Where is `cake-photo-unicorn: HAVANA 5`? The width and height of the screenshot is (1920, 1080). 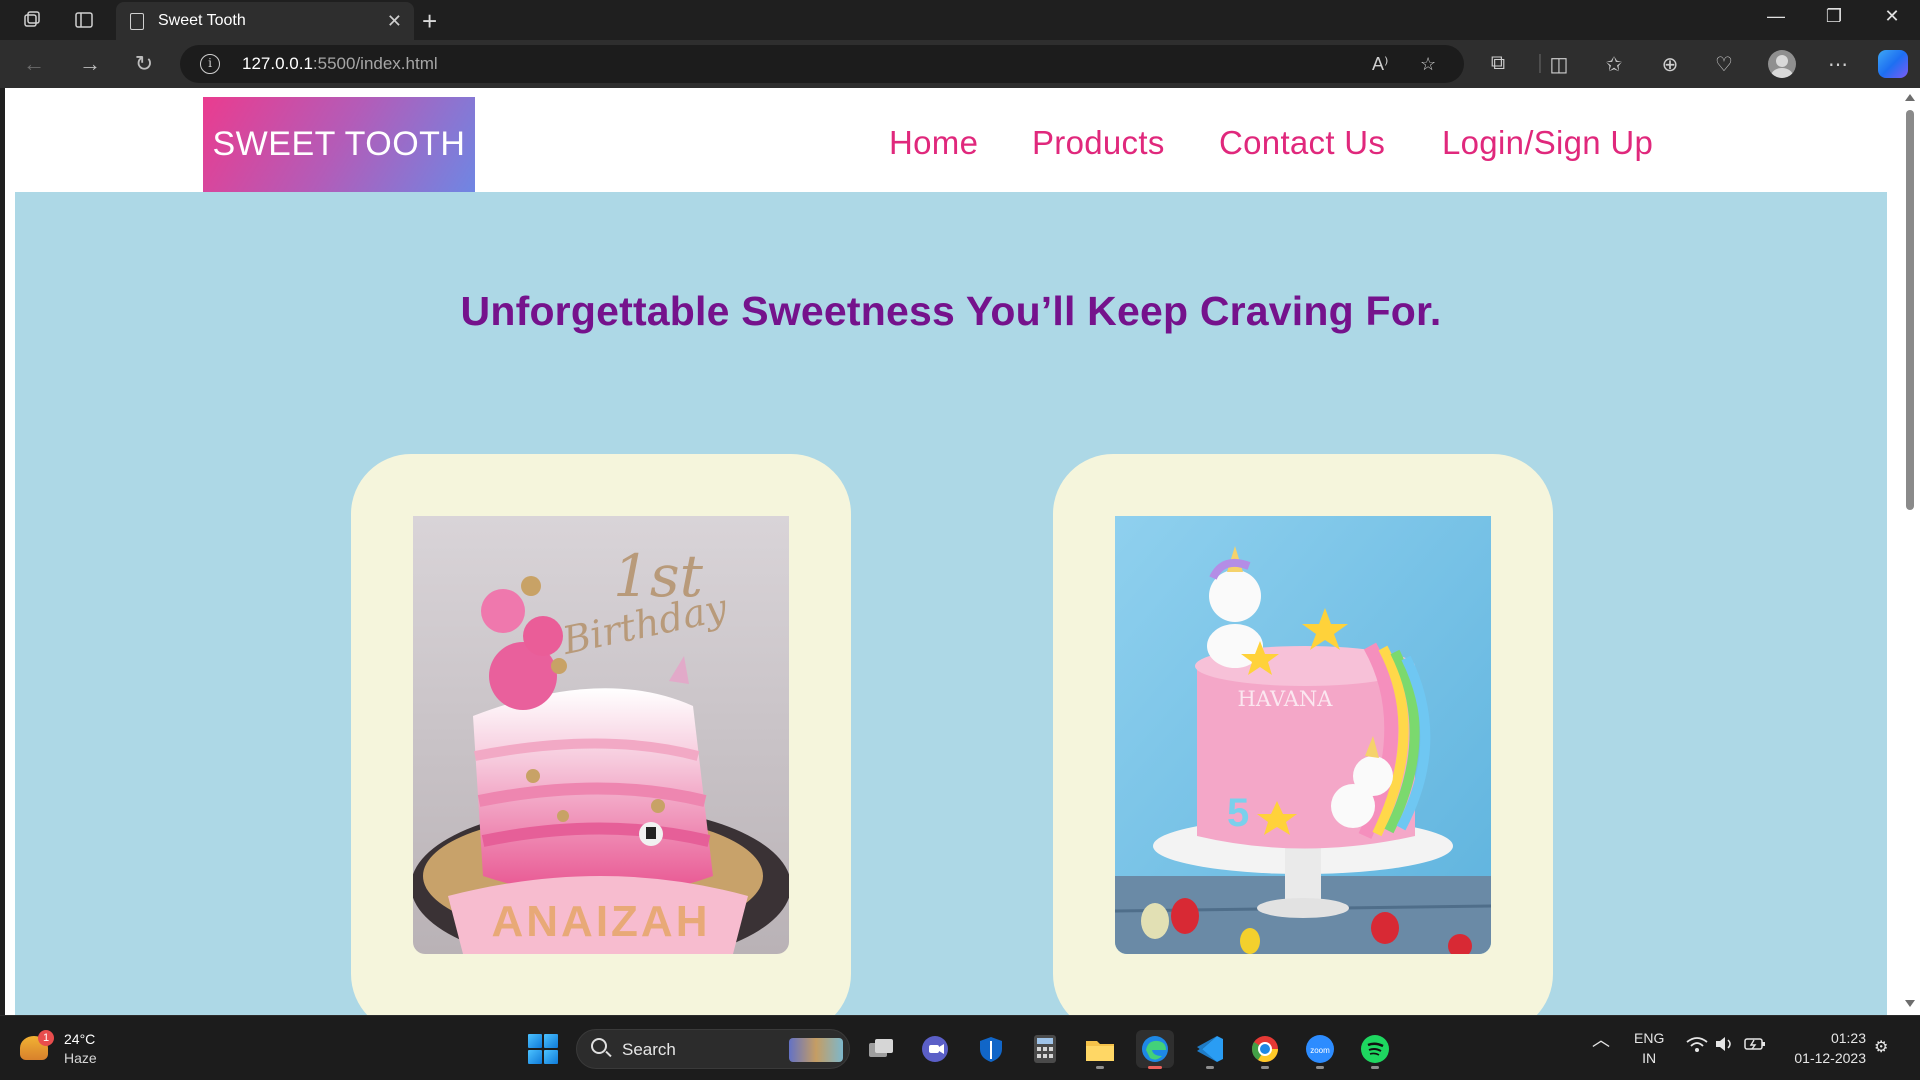 cake-photo-unicorn: HAVANA 5 is located at coordinates (1303, 735).